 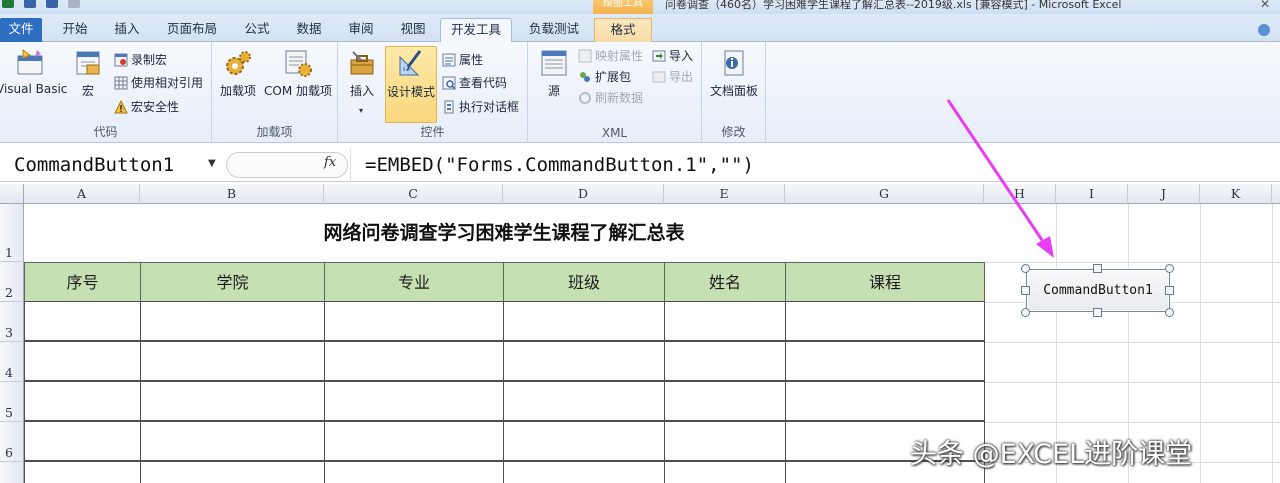 What do you see at coordinates (724, 194) in the screenshot?
I see `column-header-e: E` at bounding box center [724, 194].